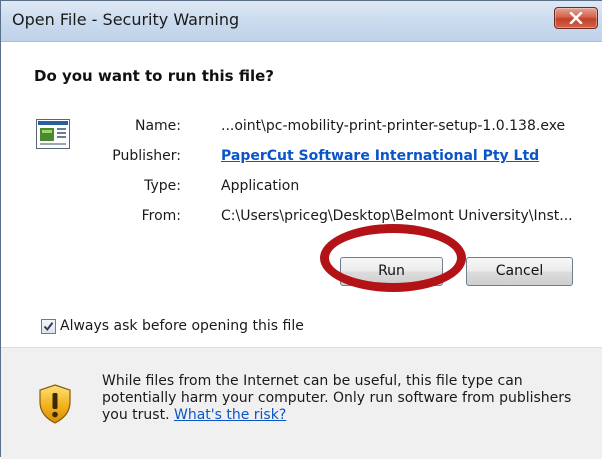  I want to click on title-bar: Open File - Security Warning, so click(301, 21).